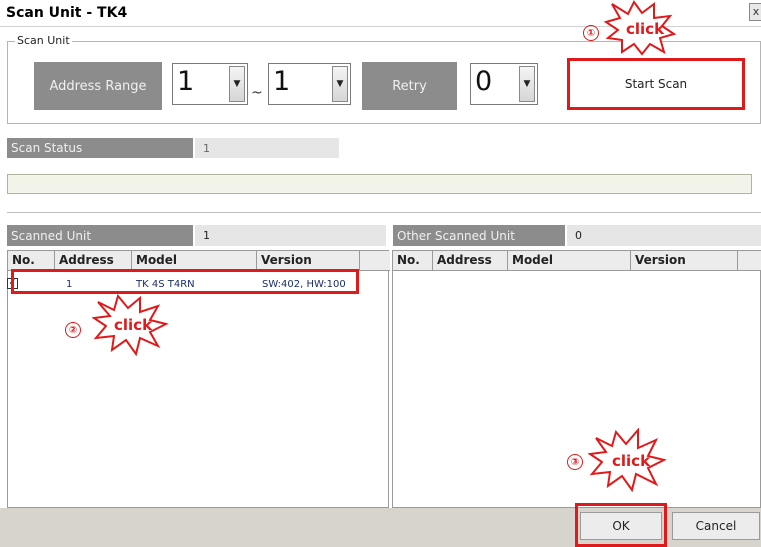  What do you see at coordinates (379, 184) in the screenshot?
I see `scan-progress-bar` at bounding box center [379, 184].